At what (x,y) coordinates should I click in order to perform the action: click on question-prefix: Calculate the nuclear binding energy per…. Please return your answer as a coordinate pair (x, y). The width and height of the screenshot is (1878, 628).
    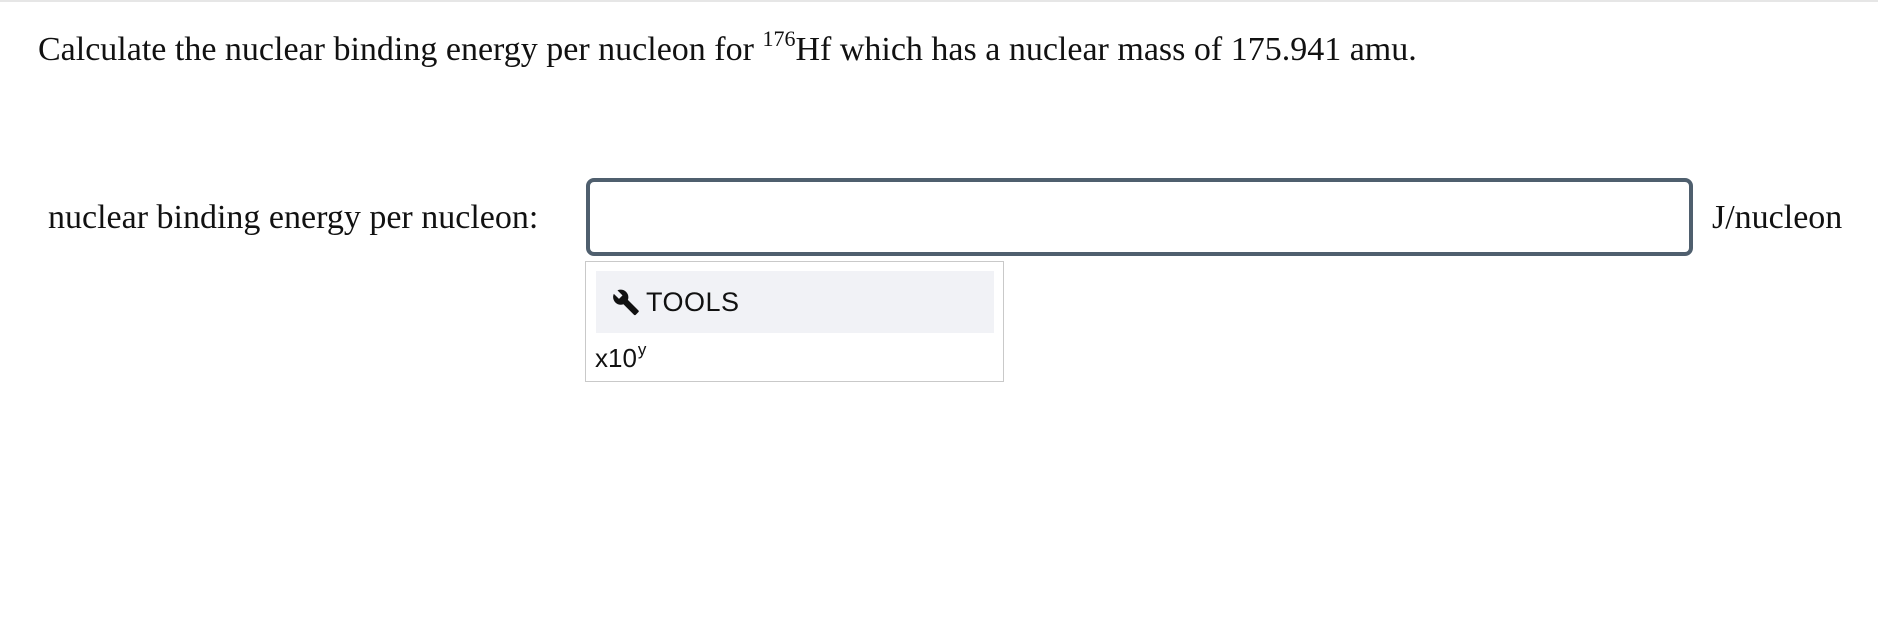
    Looking at the image, I should click on (400, 49).